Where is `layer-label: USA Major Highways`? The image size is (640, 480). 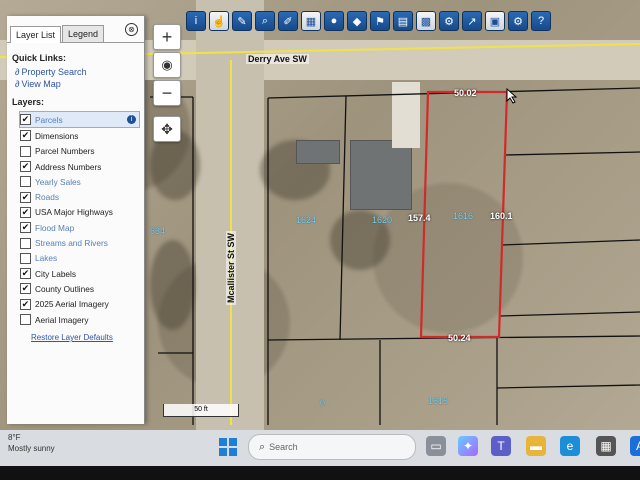
layer-label: USA Major Highways is located at coordinates (74, 212).